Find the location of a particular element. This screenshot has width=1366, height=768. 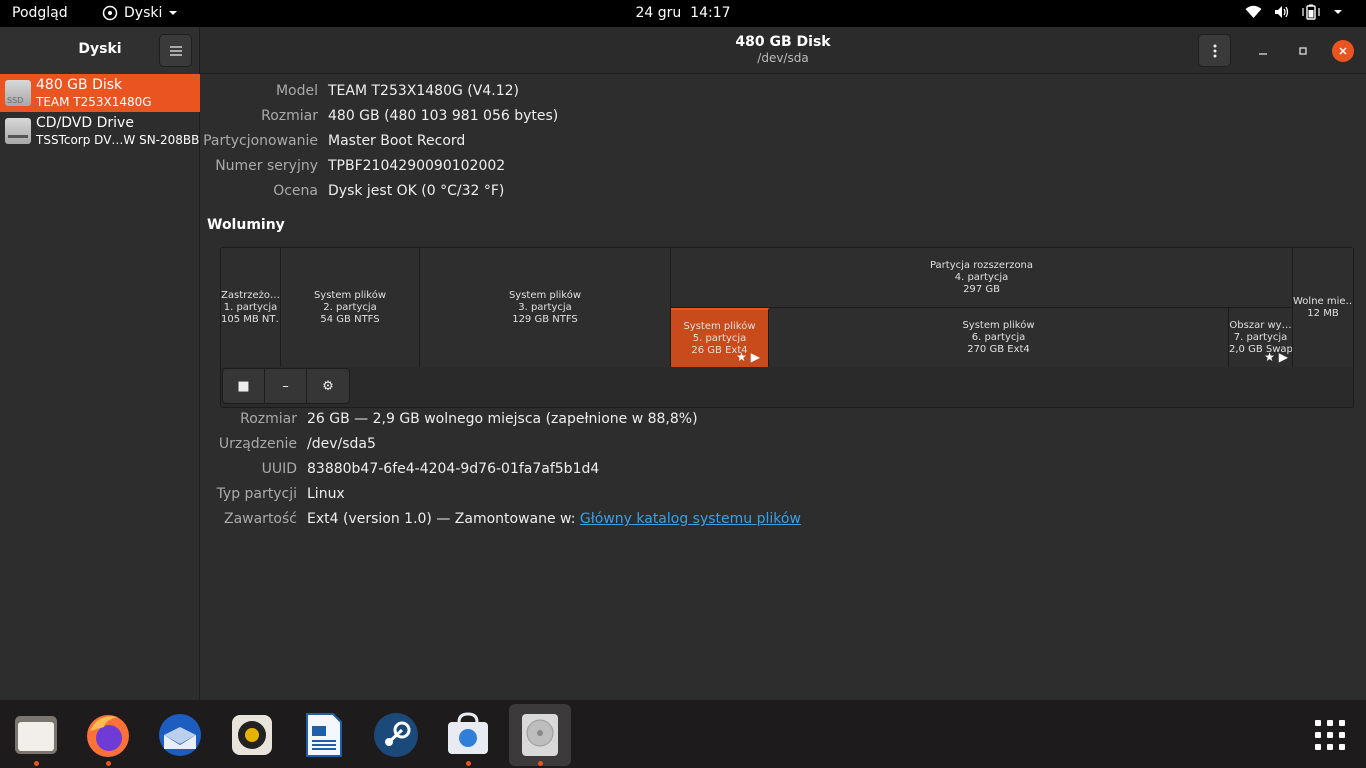

partition-7: Obszar wy… 7. partycja 2,0 GB Swap ★ ▶ is located at coordinates (1261, 337).